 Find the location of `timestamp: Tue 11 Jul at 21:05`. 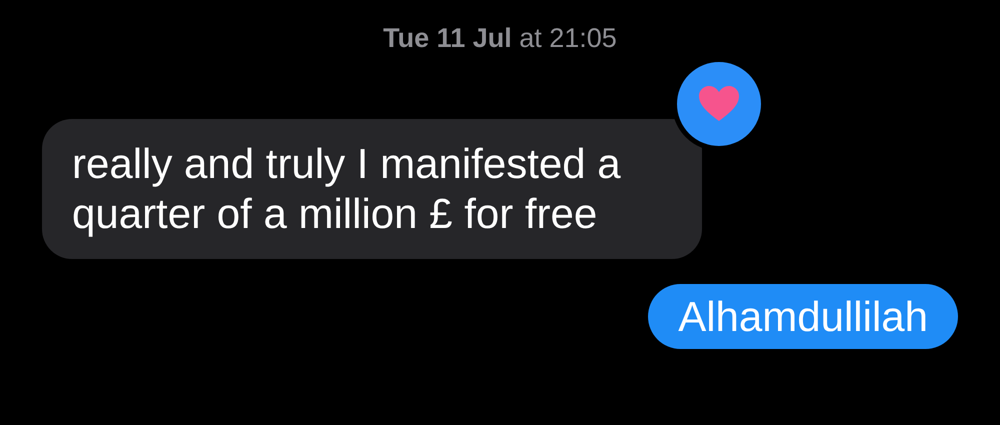

timestamp: Tue 11 Jul at 21:05 is located at coordinates (500, 38).